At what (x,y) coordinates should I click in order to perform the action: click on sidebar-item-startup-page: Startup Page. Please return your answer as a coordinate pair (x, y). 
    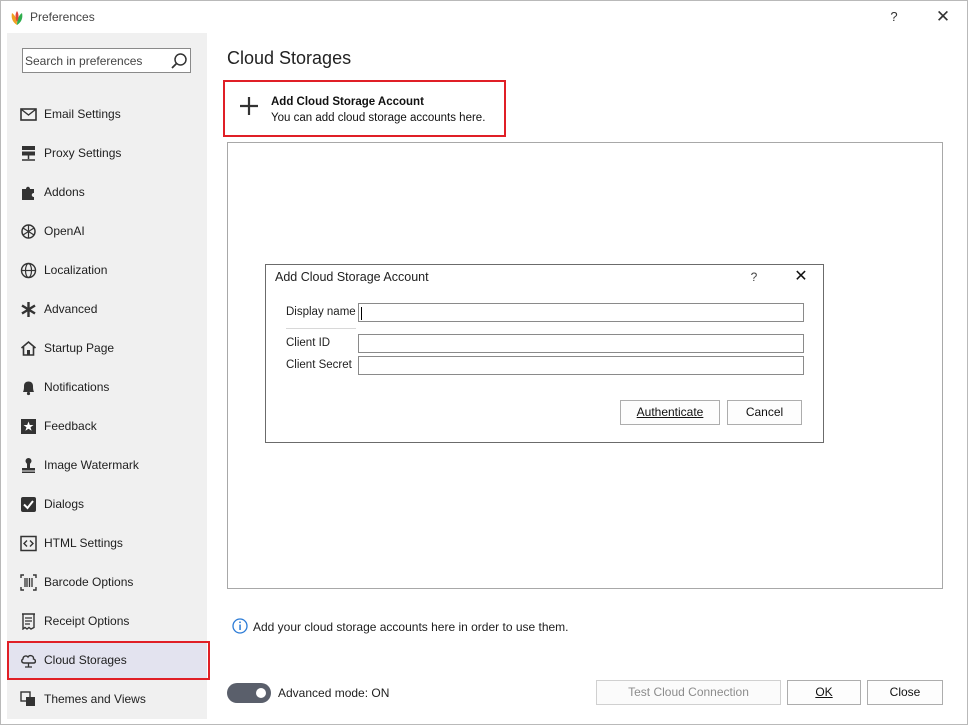
    Looking at the image, I should click on (107, 348).